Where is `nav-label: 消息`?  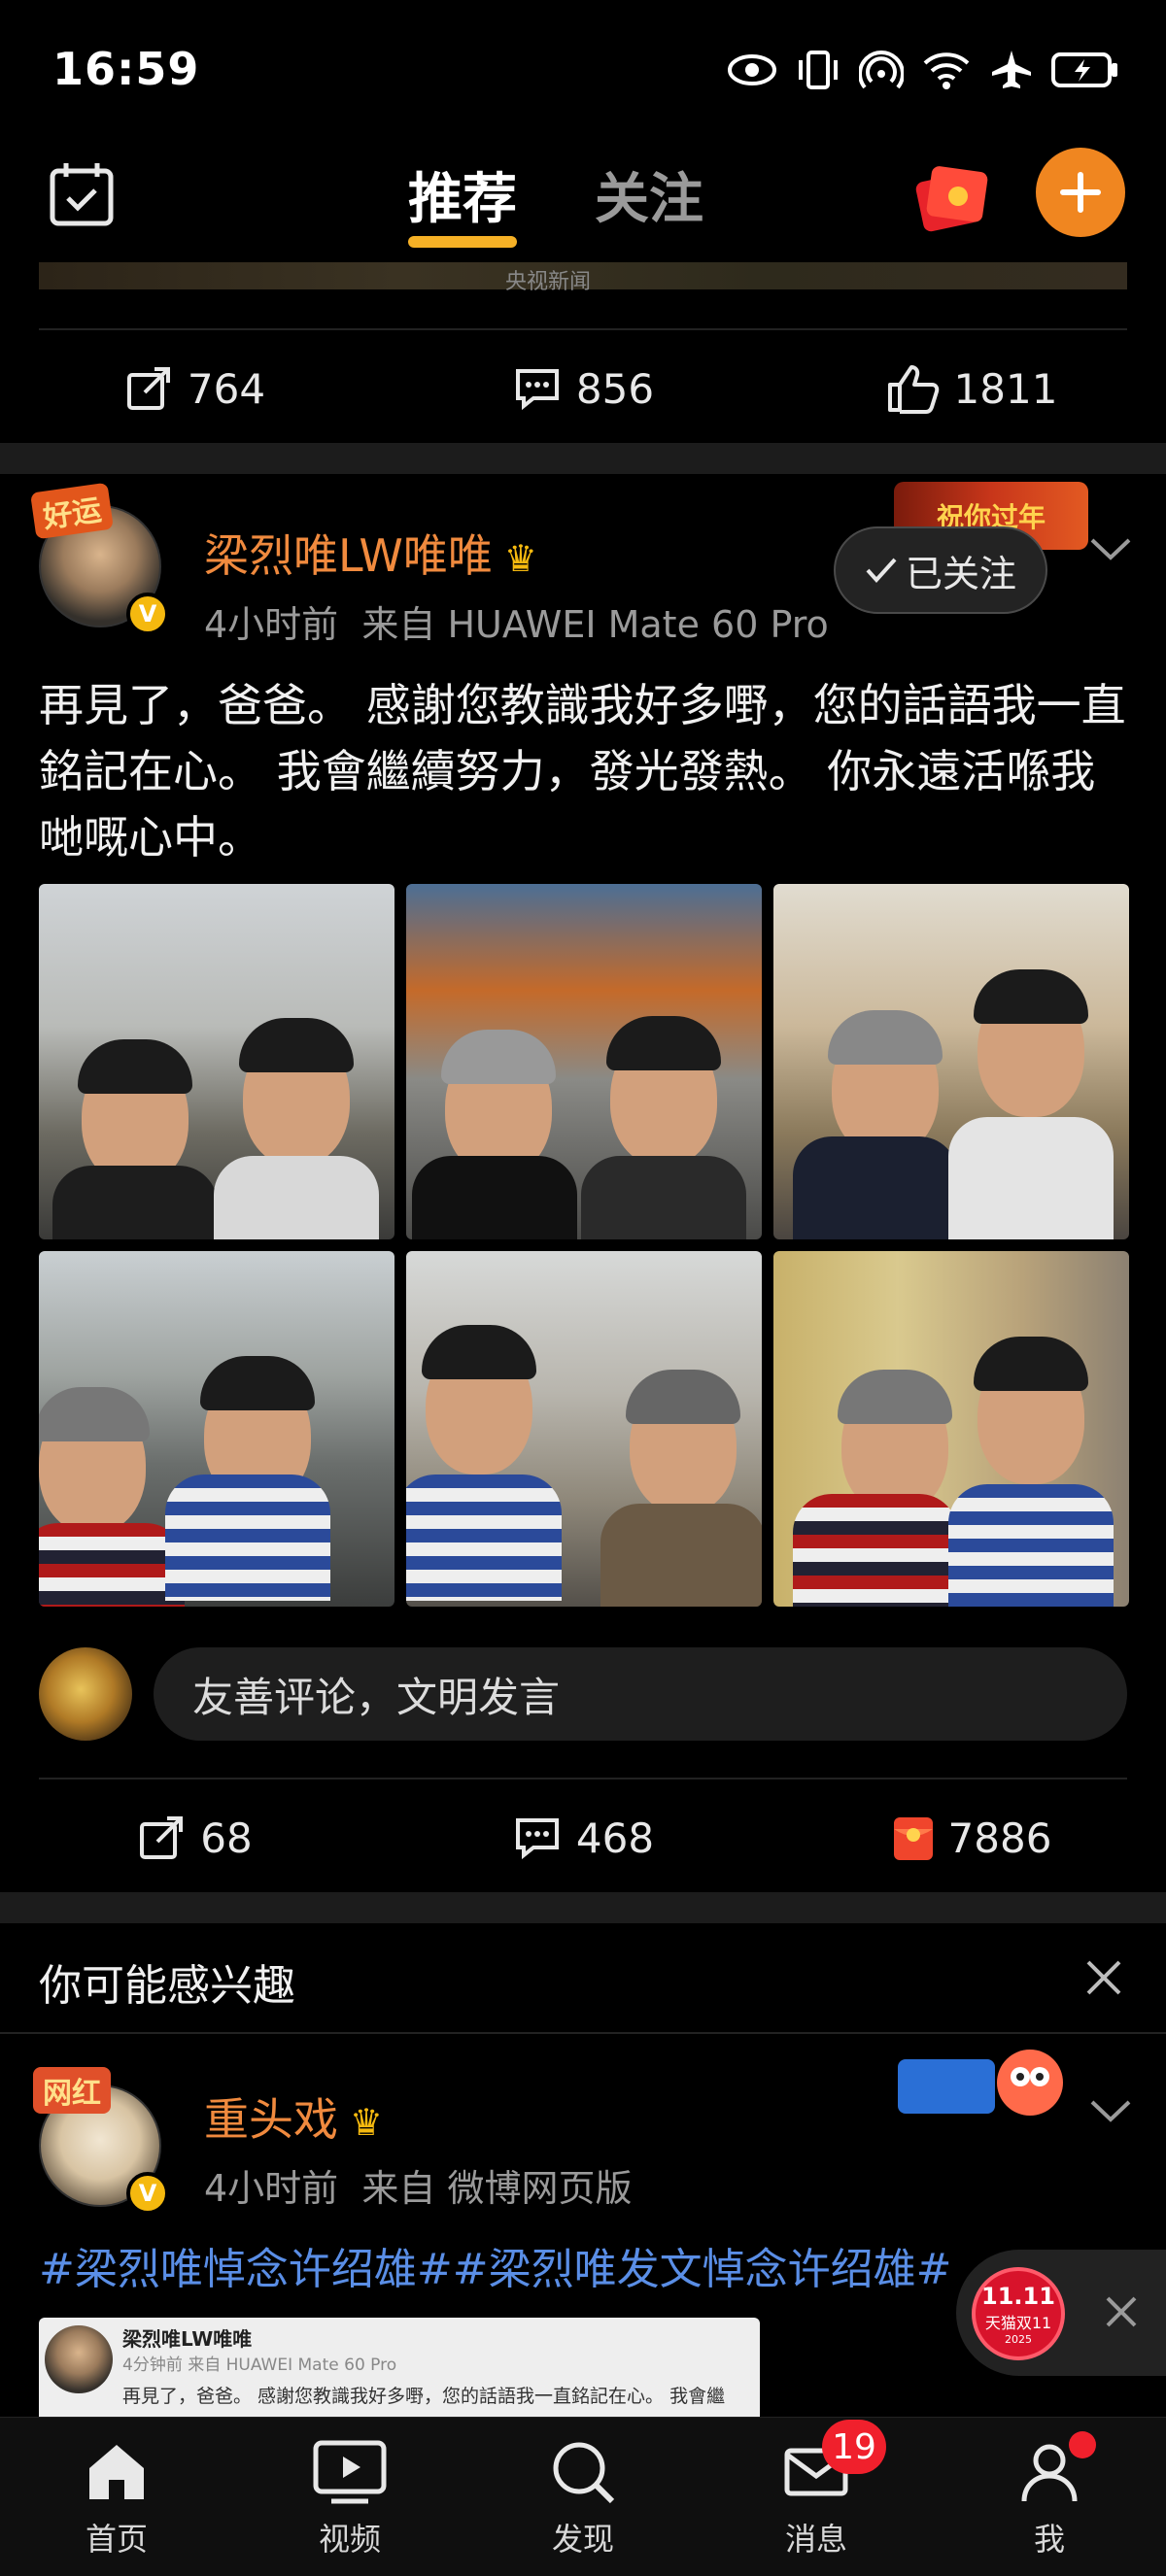 nav-label: 消息 is located at coordinates (815, 2539).